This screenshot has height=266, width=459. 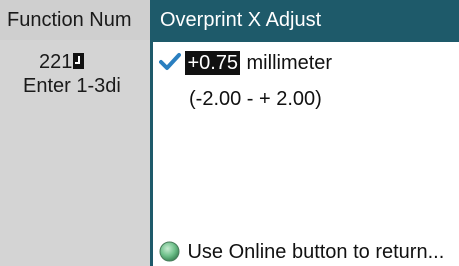 I want to click on background-header: Function Num, so click(x=76, y=20).